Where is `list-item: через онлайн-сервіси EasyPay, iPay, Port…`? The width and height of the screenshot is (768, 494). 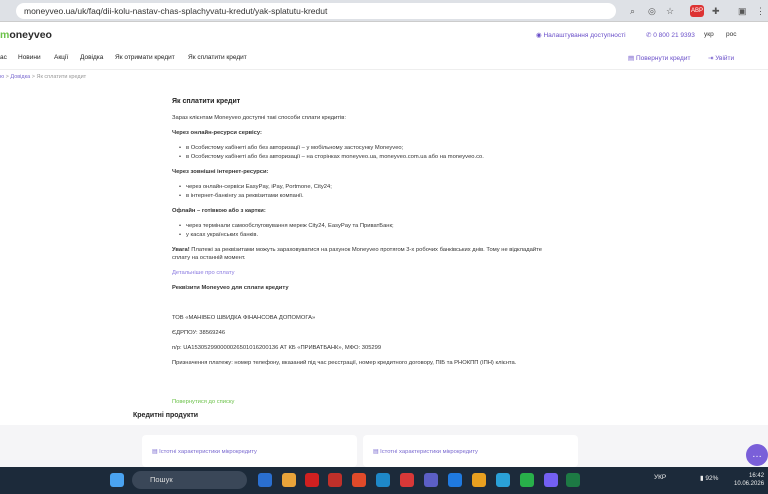 list-item: через онлайн-сервіси EasyPay, iPay, Port… is located at coordinates (362, 187).